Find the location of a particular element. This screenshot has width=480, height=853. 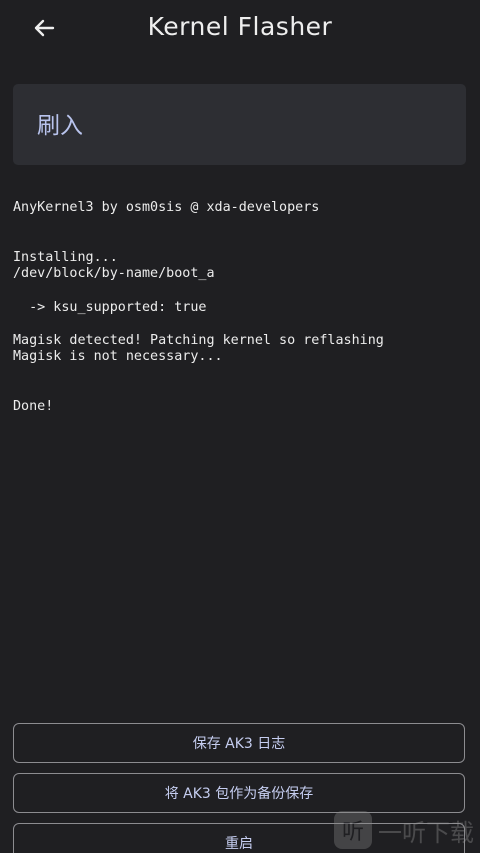

log-line: AnyKernel3 by osm0sis @ xda-developers is located at coordinates (166, 207).